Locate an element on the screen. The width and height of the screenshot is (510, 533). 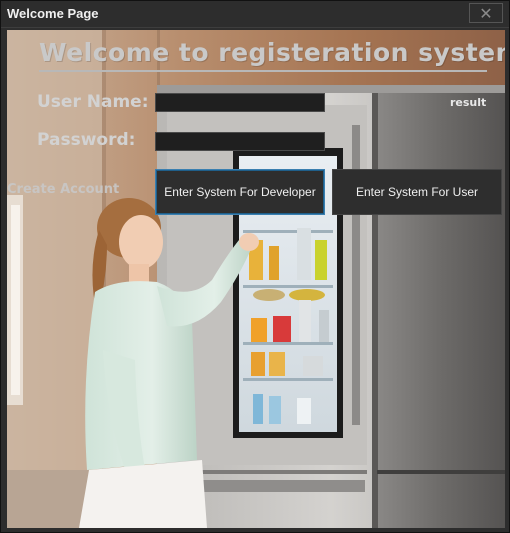
username-input is located at coordinates (240, 102).